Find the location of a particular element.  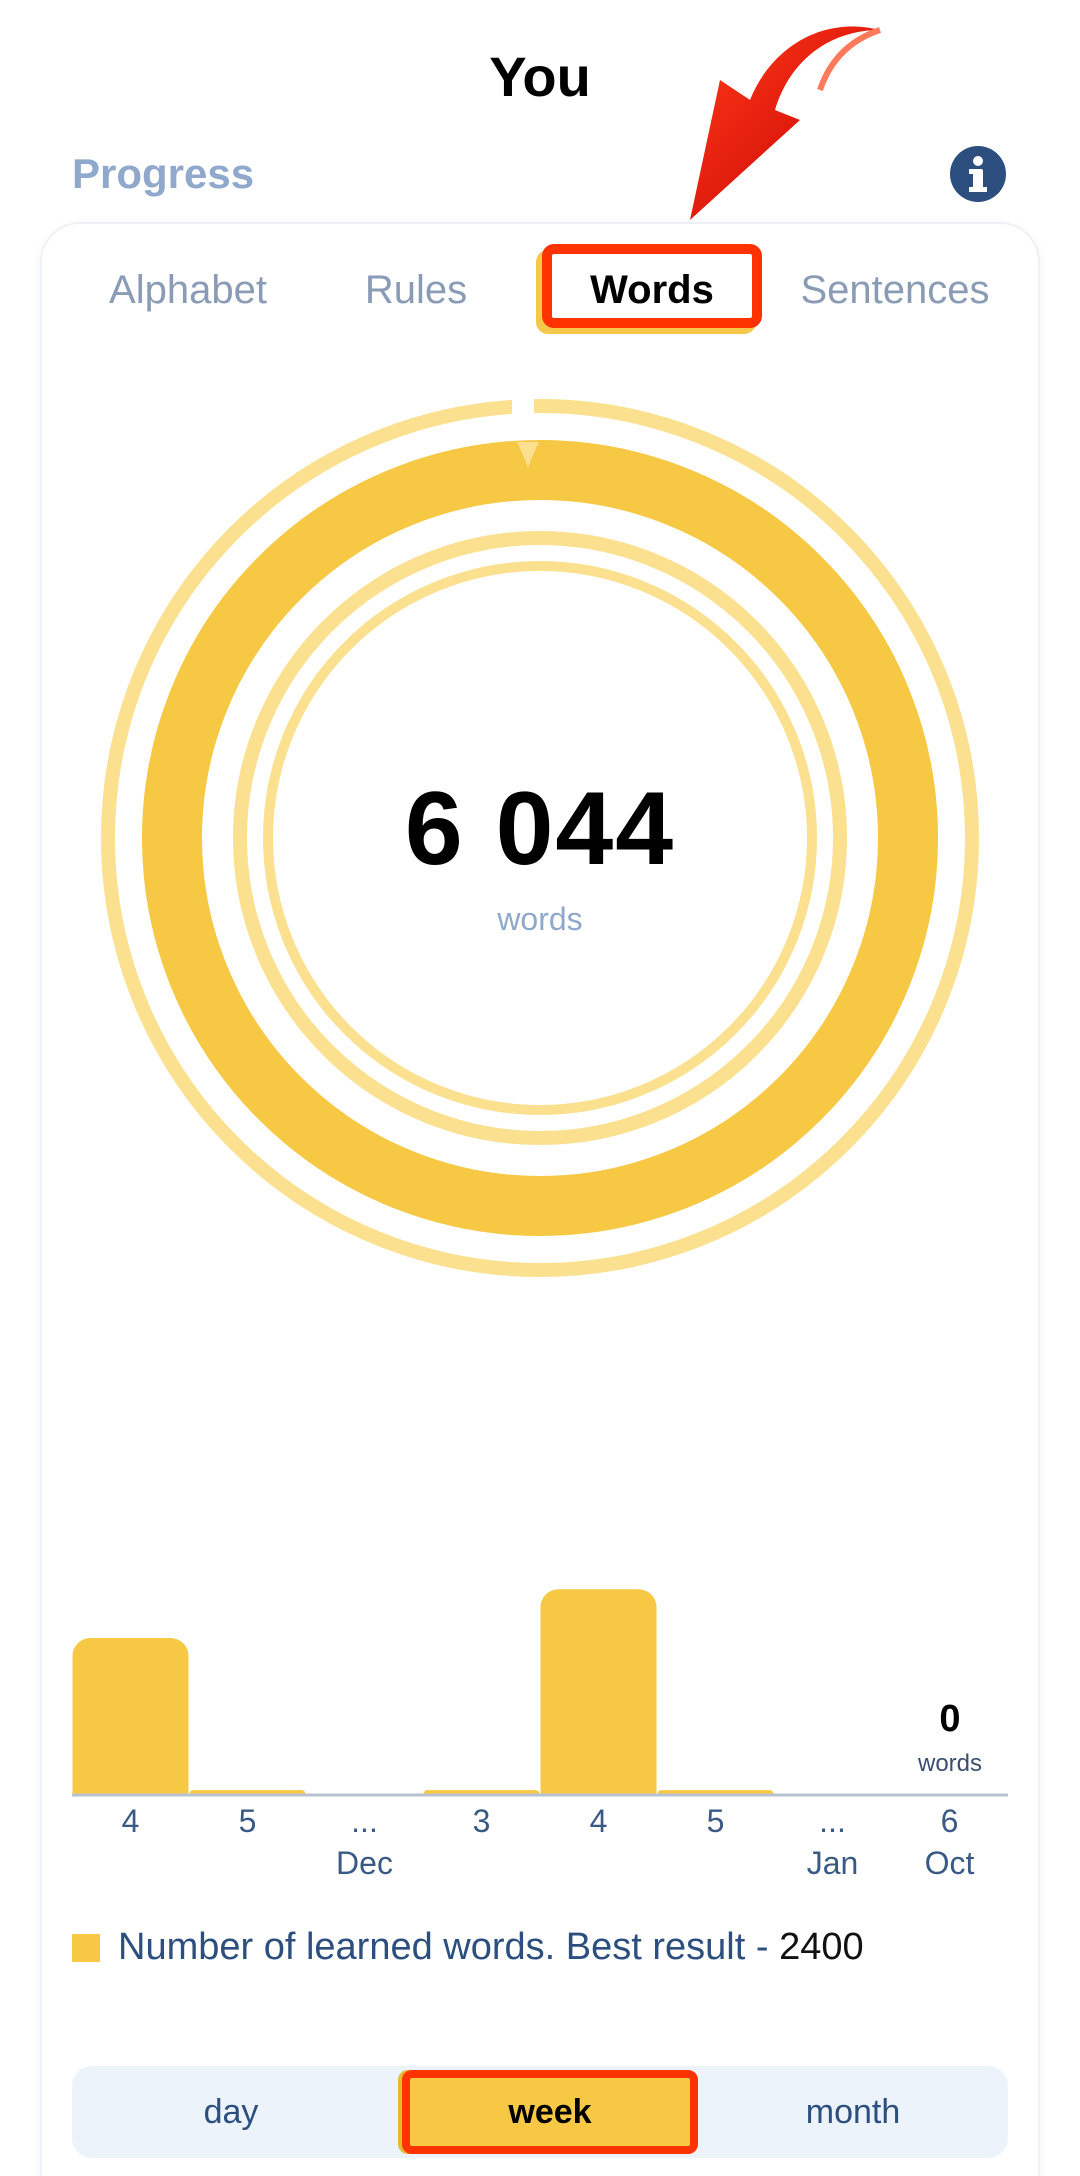

period-day: day is located at coordinates (231, 2112).